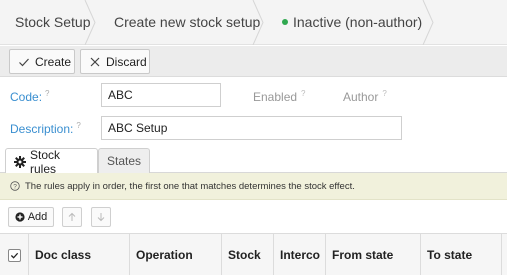  I want to click on column-label: From state, so click(363, 255).